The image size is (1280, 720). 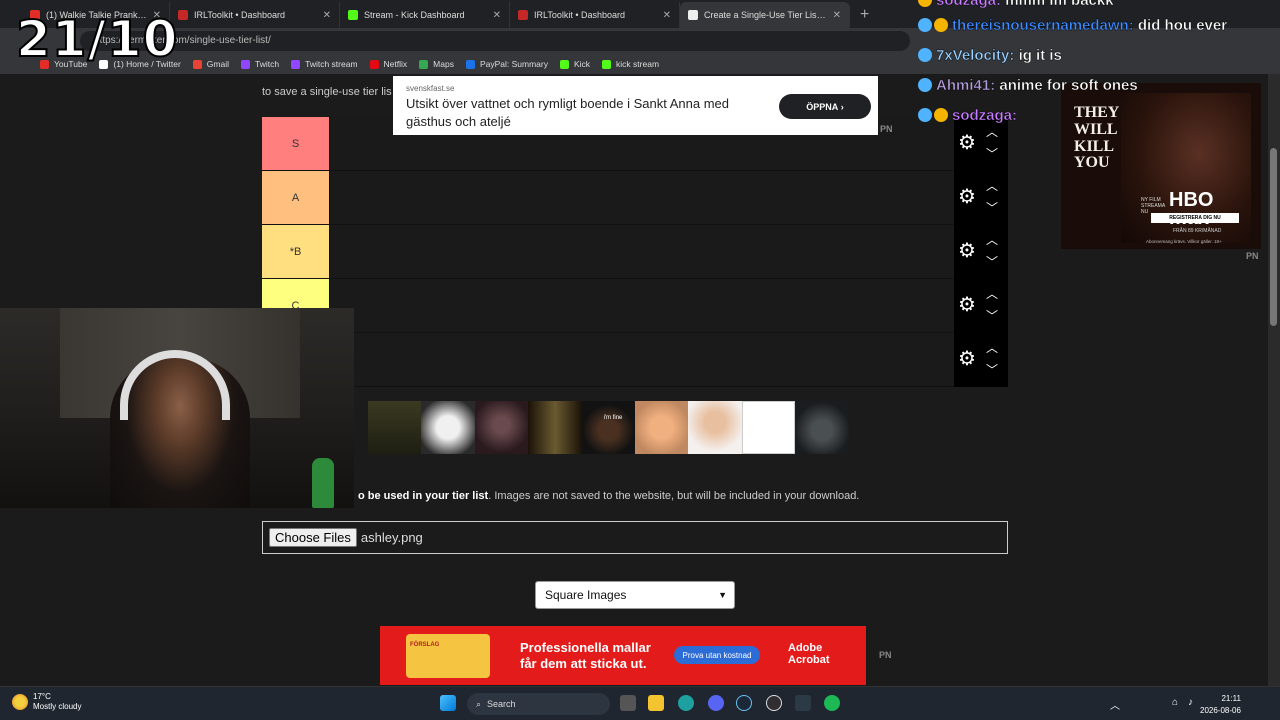 What do you see at coordinates (716, 703) in the screenshot?
I see `discord-icon` at bounding box center [716, 703].